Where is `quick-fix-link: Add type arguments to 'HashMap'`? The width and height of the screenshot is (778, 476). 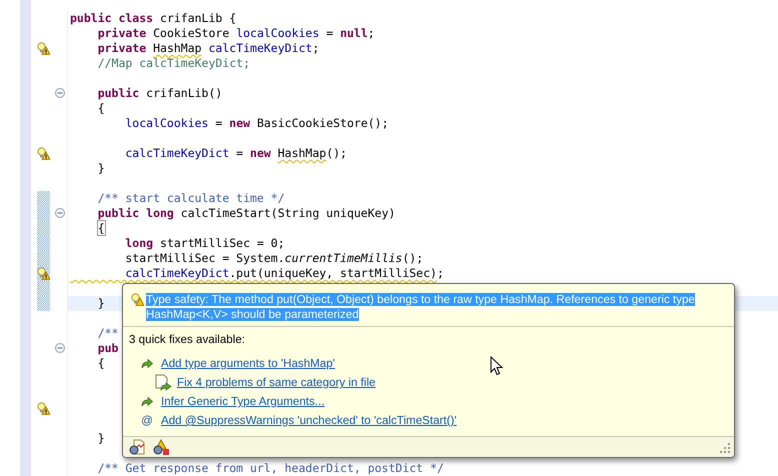 quick-fix-link: Add type arguments to 'HashMap' is located at coordinates (248, 363).